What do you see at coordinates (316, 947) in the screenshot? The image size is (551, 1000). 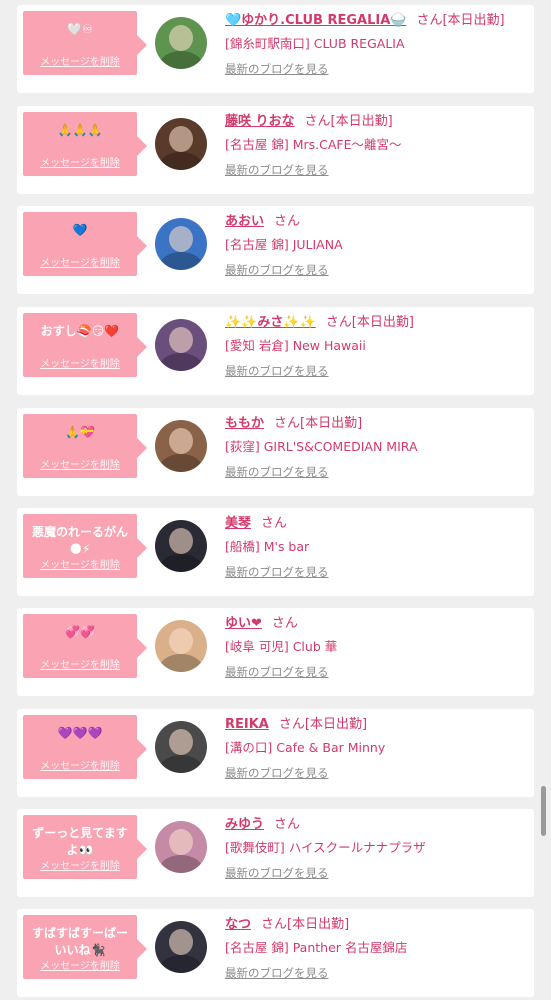 I see `shop-info: [名古屋 錦] Panther 名古屋錦店` at bounding box center [316, 947].